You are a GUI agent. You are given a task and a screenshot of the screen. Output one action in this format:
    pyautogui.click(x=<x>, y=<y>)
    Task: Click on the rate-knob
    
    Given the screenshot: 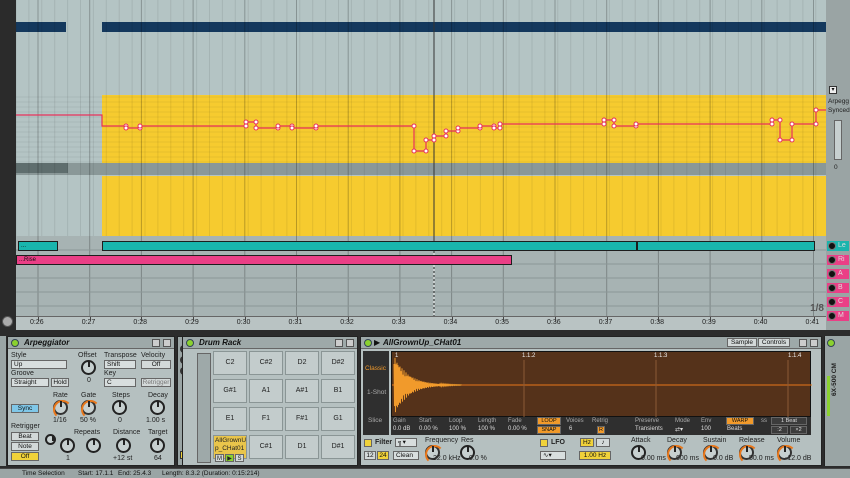 What is the action you would take?
    pyautogui.click(x=62, y=409)
    